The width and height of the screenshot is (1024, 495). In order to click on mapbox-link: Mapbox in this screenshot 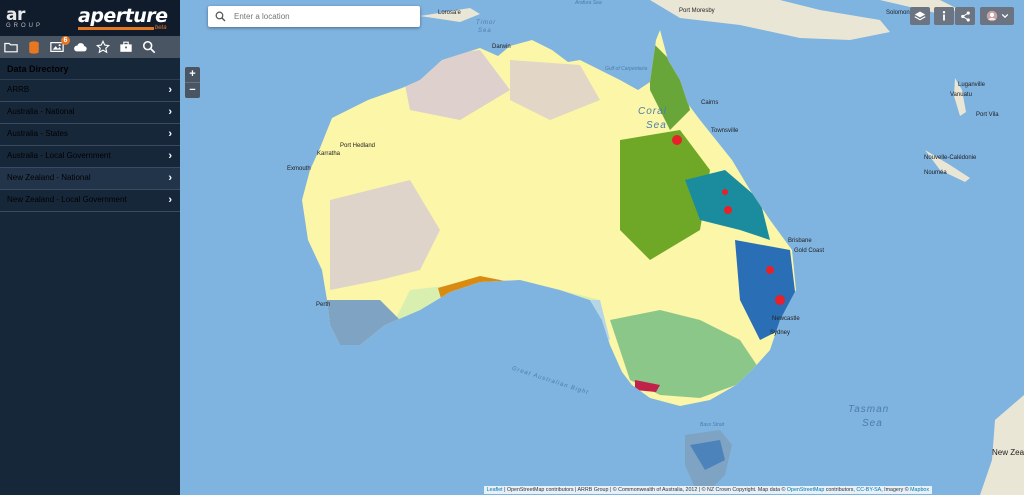, I will do `click(919, 490)`.